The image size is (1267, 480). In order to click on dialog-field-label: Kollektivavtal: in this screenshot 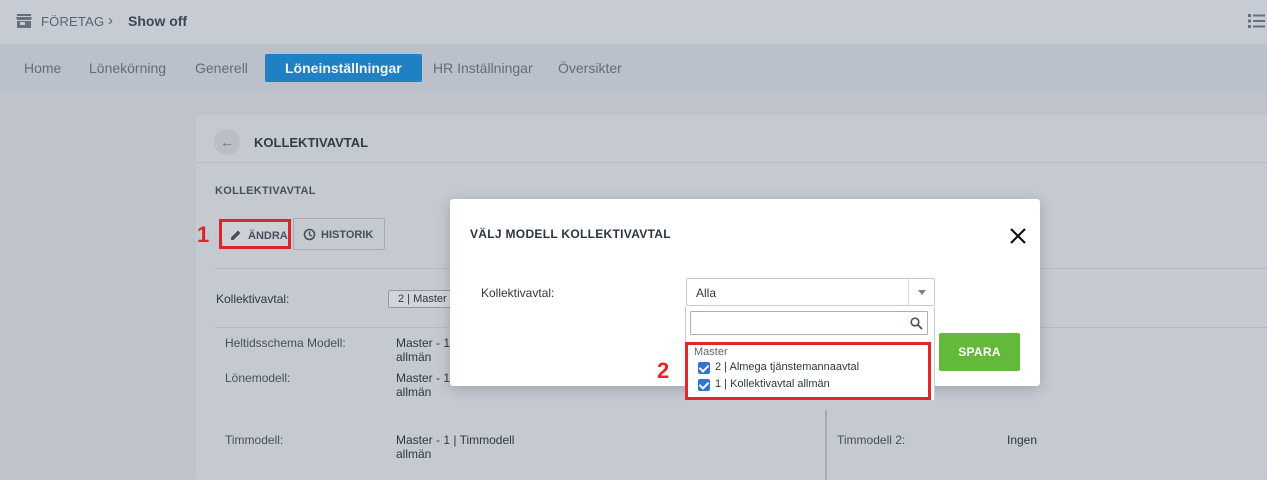, I will do `click(518, 293)`.